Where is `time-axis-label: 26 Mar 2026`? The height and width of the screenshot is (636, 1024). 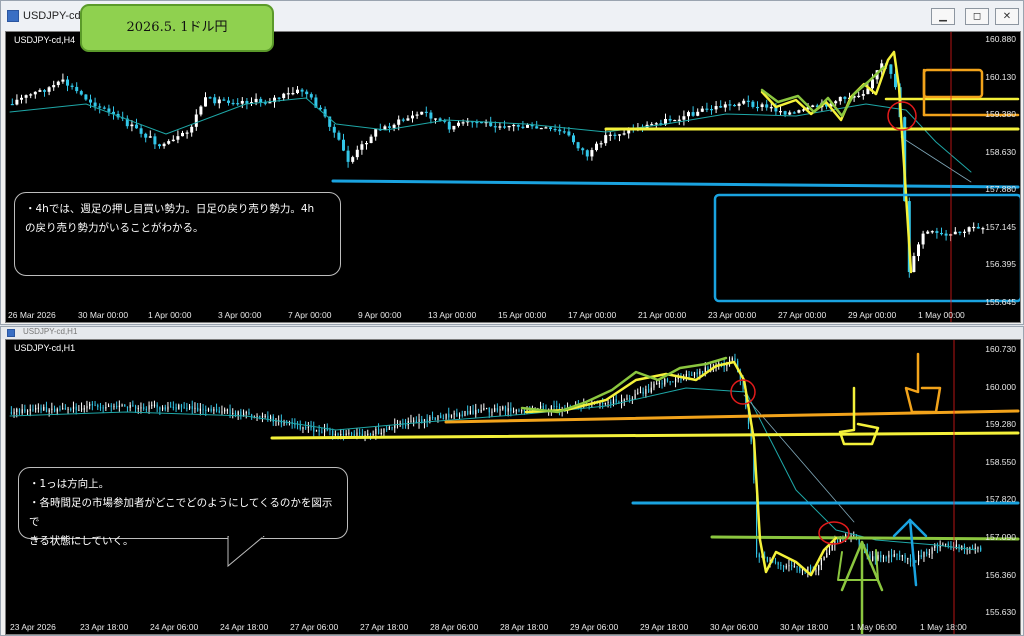
time-axis-label: 26 Mar 2026 is located at coordinates (32, 315).